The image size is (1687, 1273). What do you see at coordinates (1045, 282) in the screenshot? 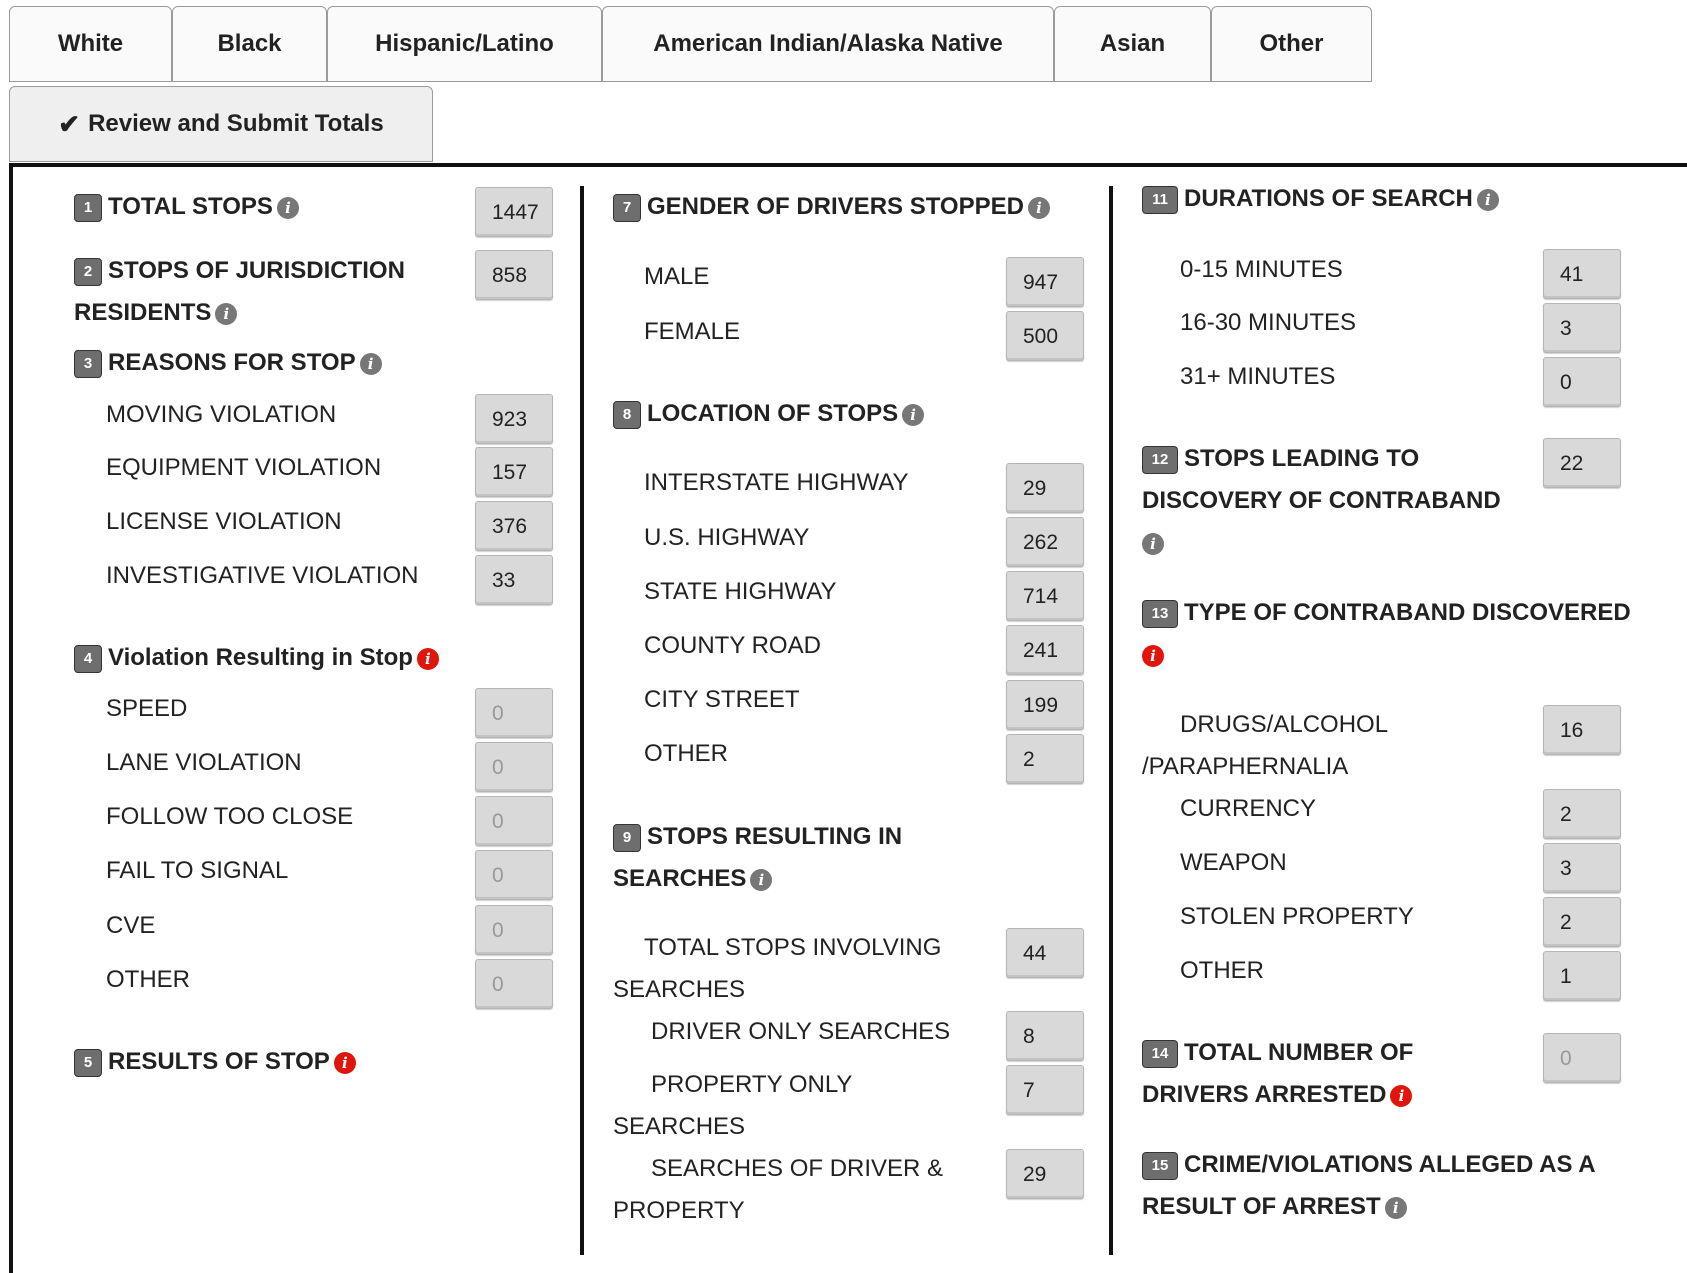
I see `male-input: 947` at bounding box center [1045, 282].